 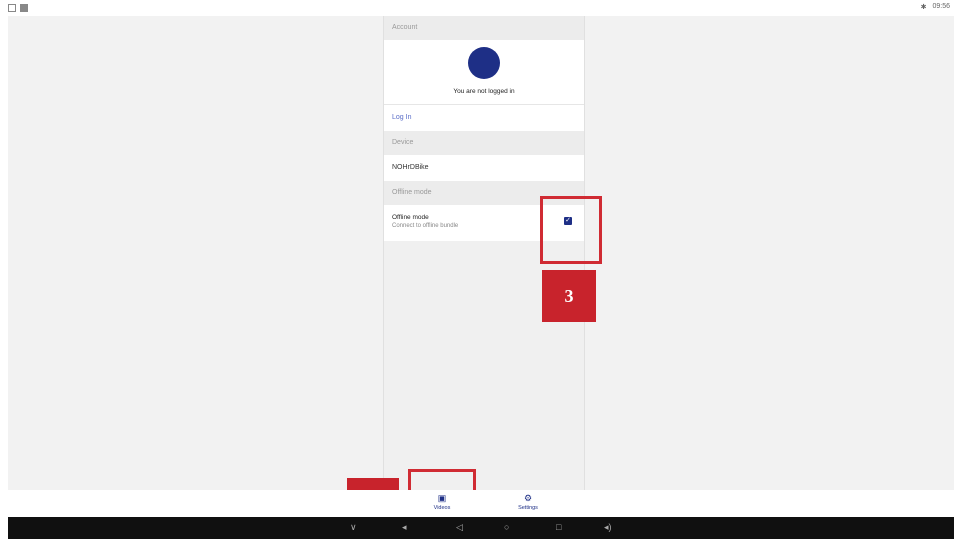 I want to click on image-notification-icon, so click(x=12, y=8).